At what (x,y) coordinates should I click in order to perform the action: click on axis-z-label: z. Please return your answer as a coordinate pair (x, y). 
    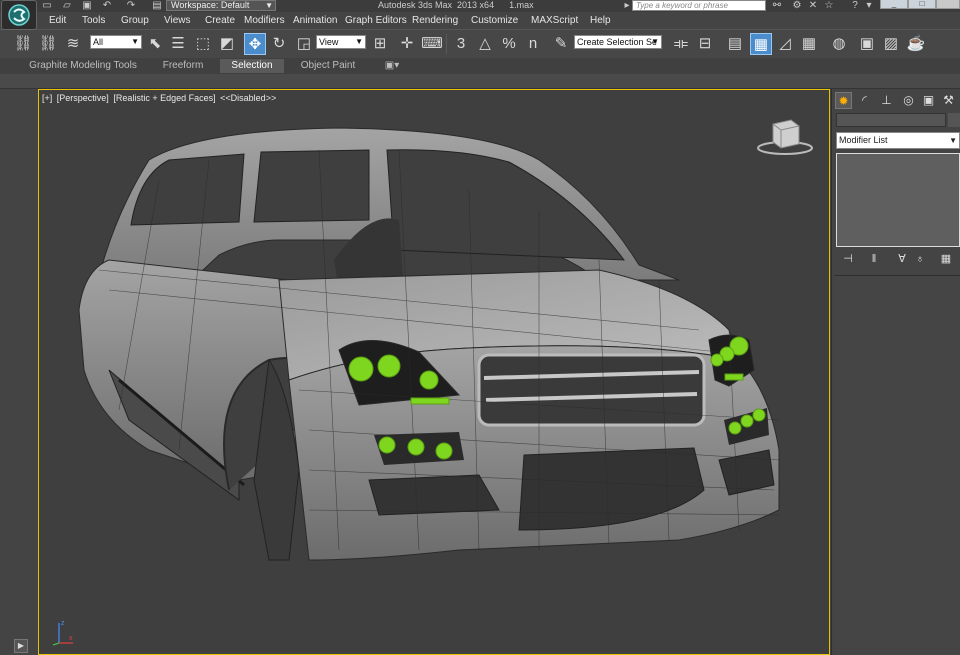
    Looking at the image, I should click on (63, 623).